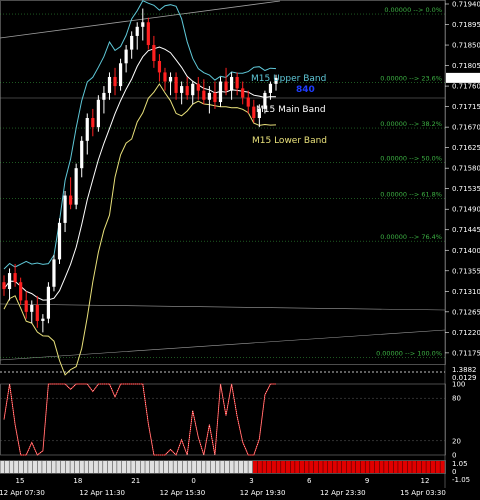  What do you see at coordinates (464, 378) in the screenshot?
I see `side-label: 0.0129` at bounding box center [464, 378].